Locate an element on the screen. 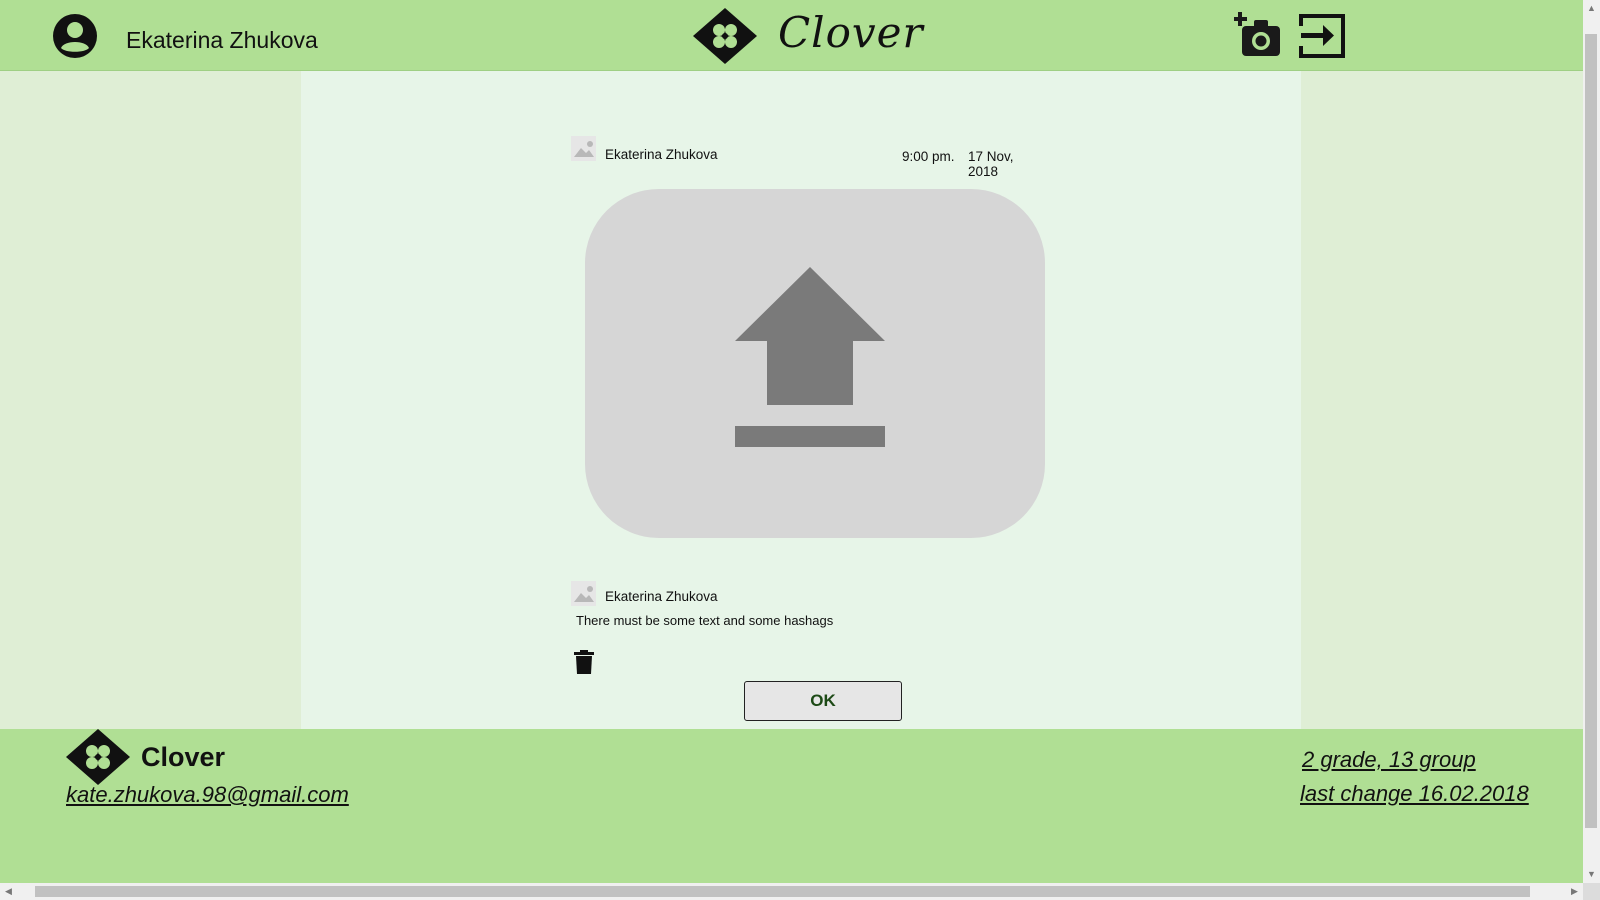 The height and width of the screenshot is (900, 1600). vertical-scroll-thumb is located at coordinates (1591, 431).